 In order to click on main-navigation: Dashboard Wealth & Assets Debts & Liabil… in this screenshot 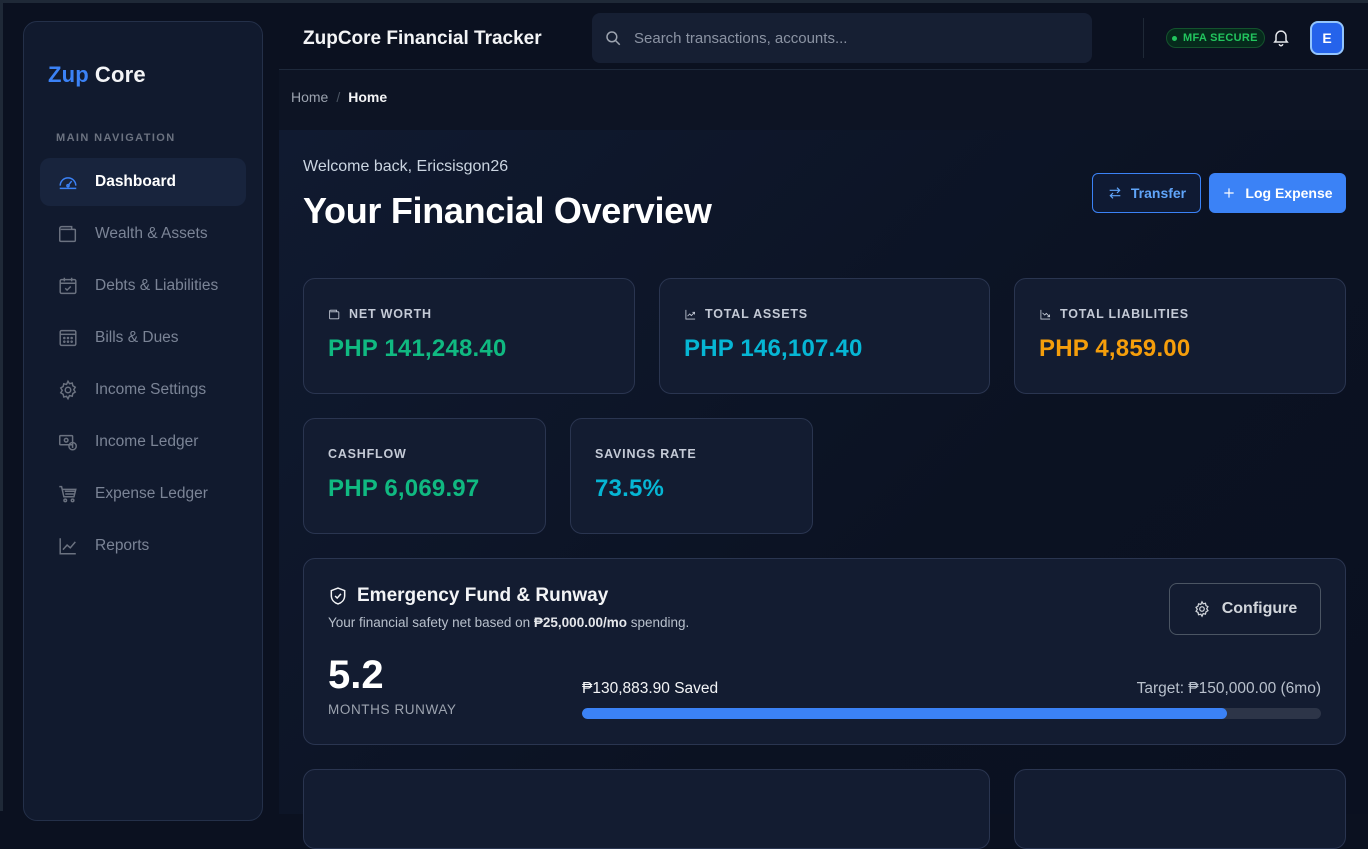, I will do `click(143, 366)`.